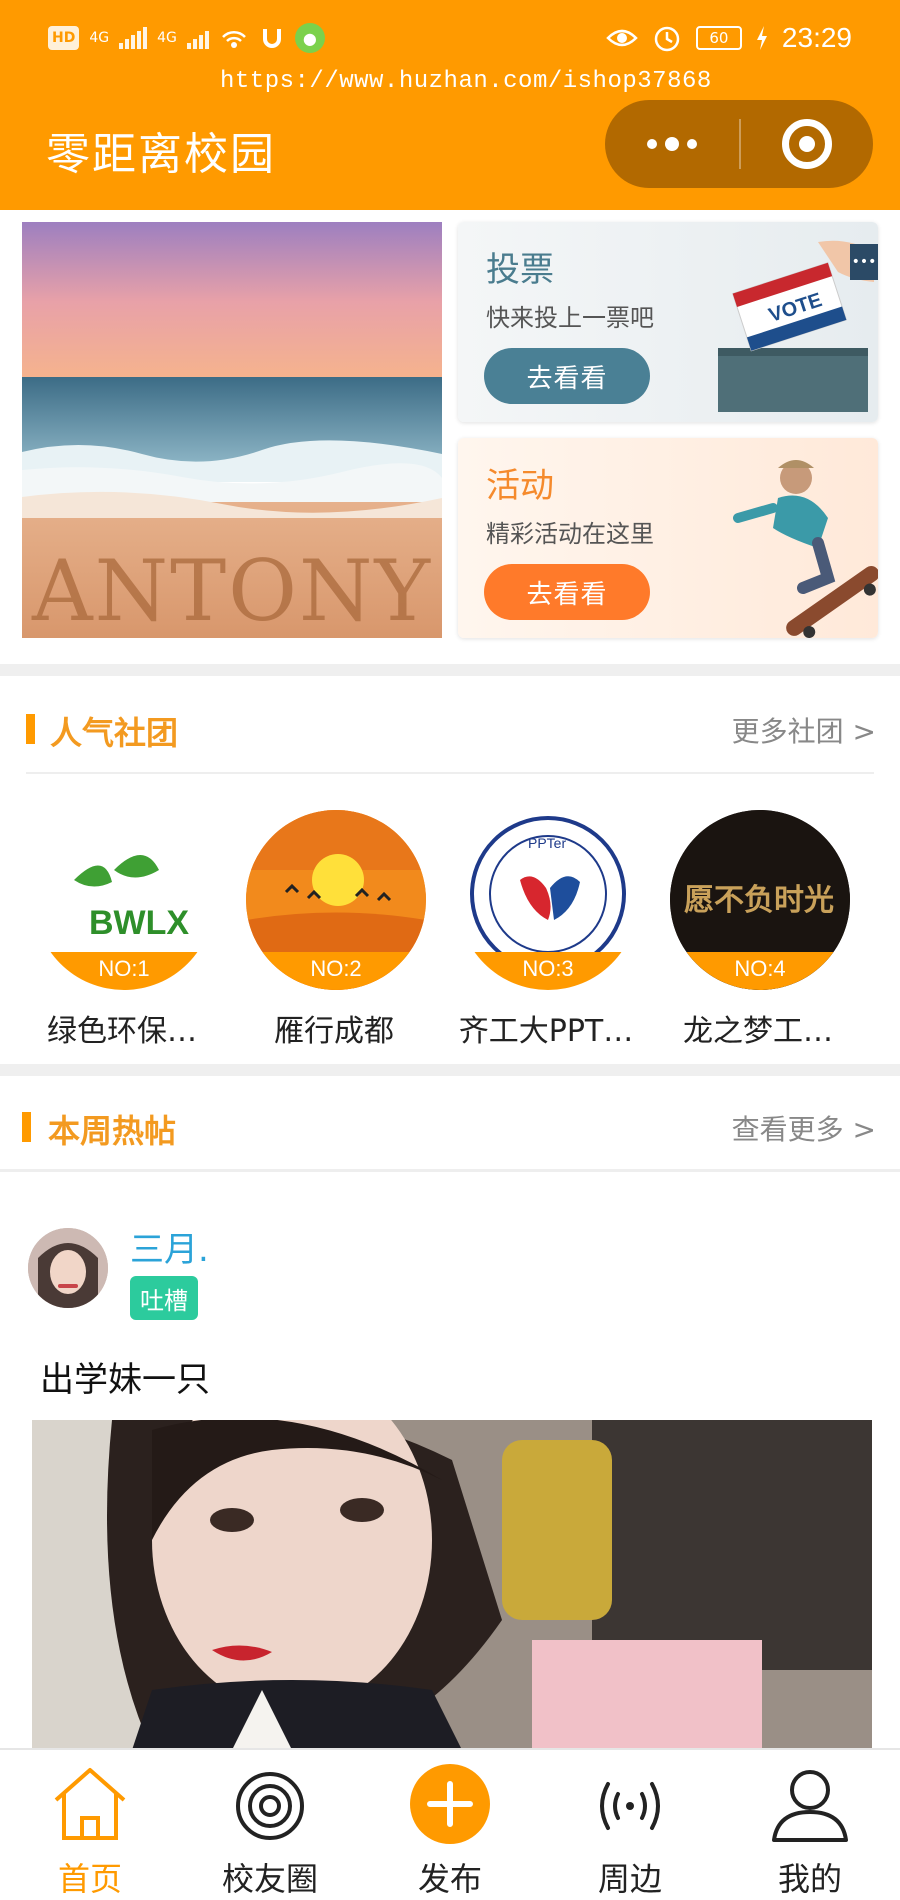 The height and width of the screenshot is (1900, 900). What do you see at coordinates (450, 1127) in the screenshot?
I see `hot-posts-section-header: 本周热帖 查看更多 >` at bounding box center [450, 1127].